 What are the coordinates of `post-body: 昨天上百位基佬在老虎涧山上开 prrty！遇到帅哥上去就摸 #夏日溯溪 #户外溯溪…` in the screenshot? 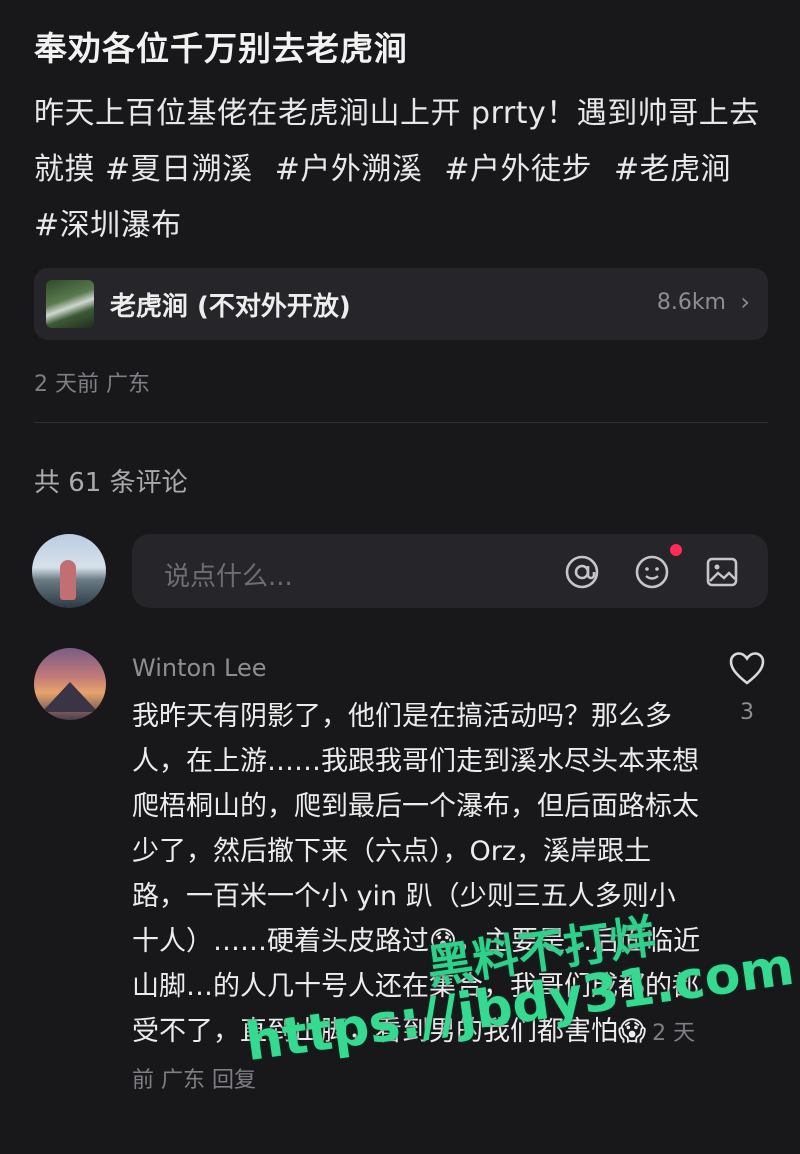 It's located at (404, 170).